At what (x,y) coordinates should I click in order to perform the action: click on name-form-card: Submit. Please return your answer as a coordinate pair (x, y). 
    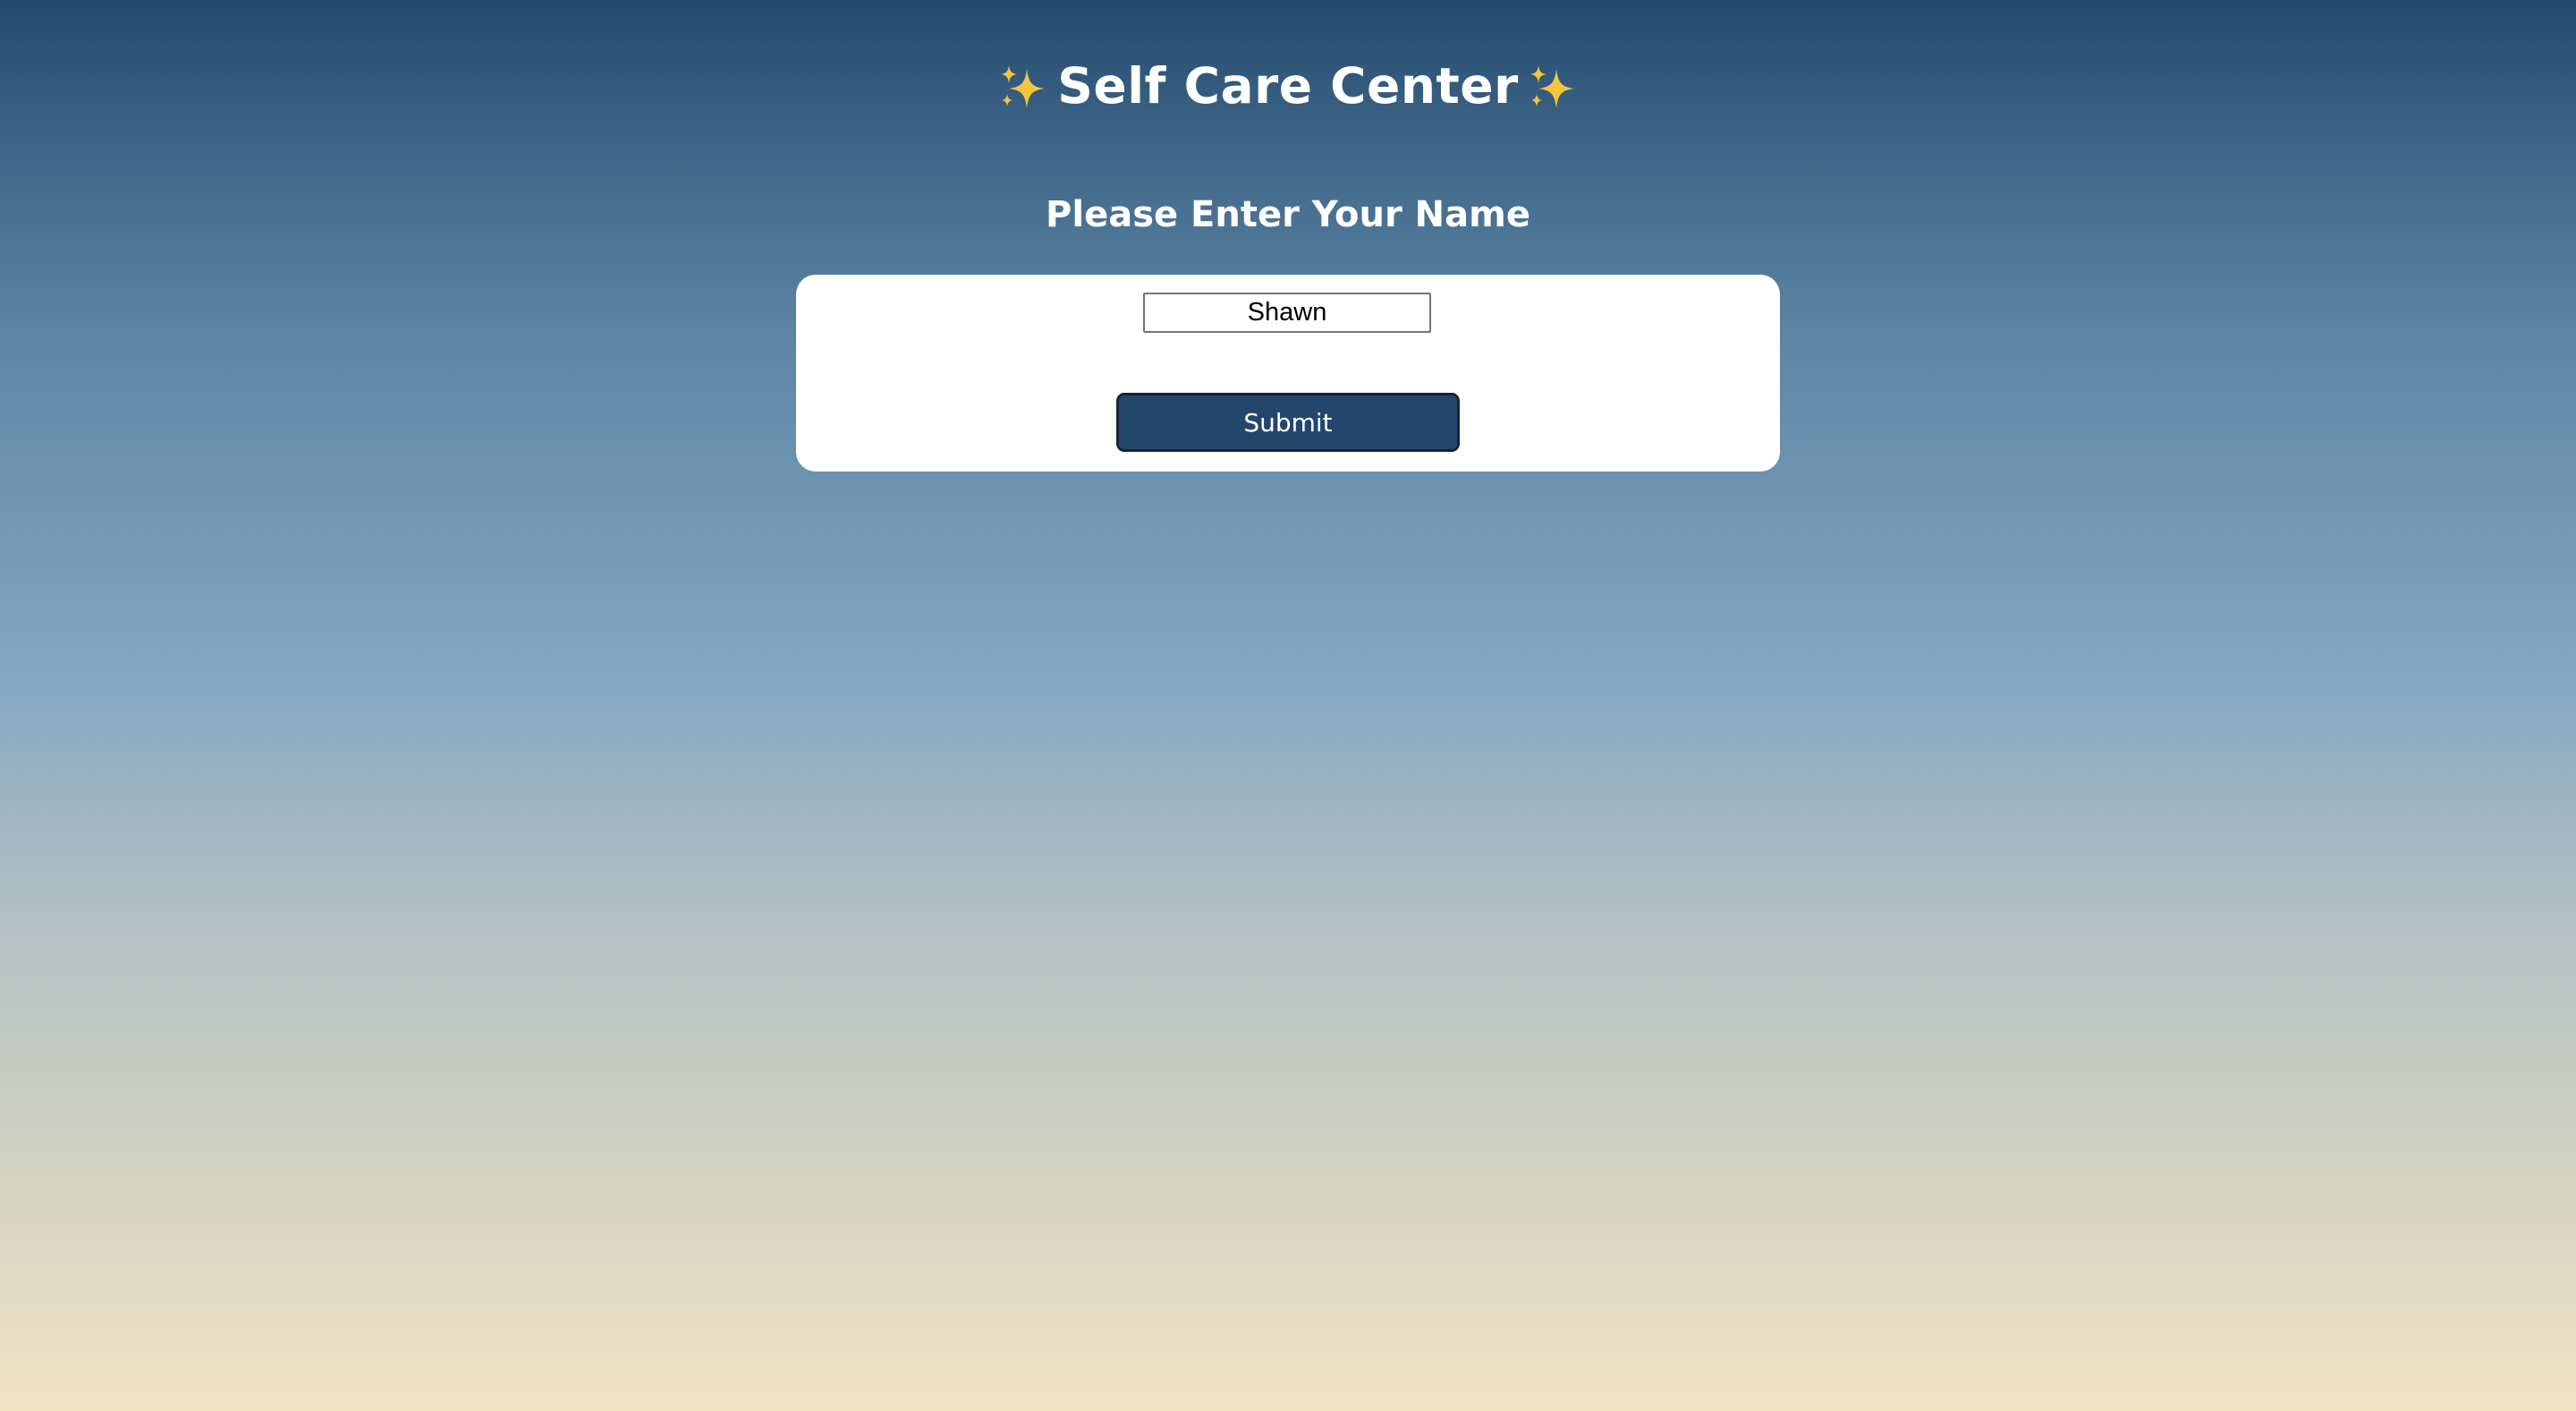
    Looking at the image, I should click on (1288, 373).